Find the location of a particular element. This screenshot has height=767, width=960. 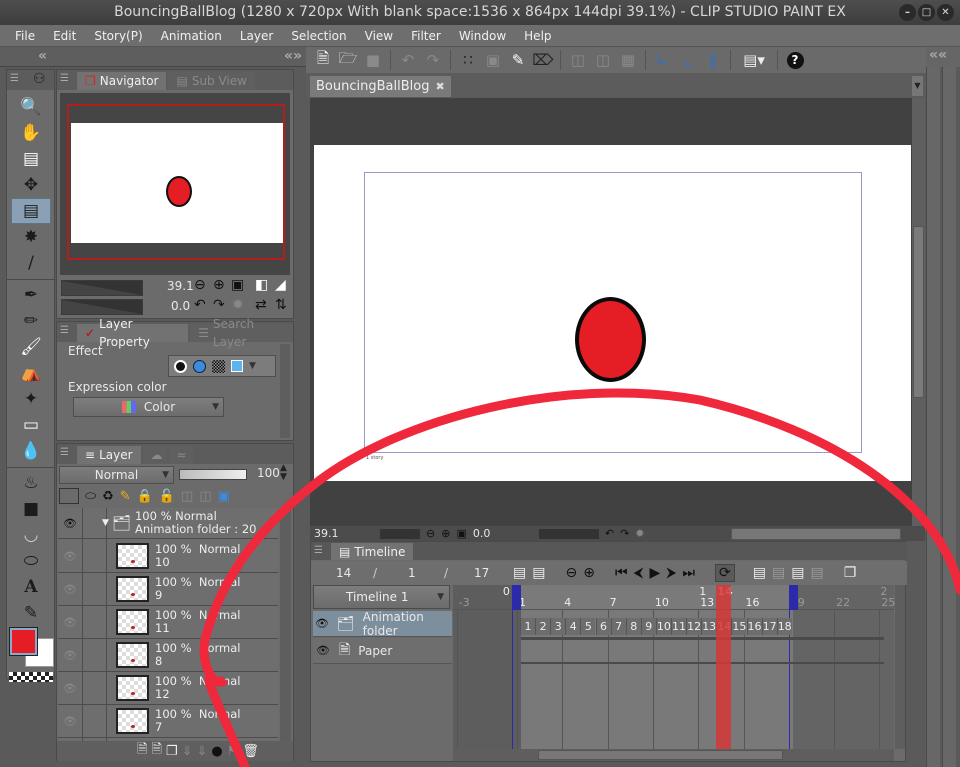

border-effect-icon is located at coordinates (180, 366).